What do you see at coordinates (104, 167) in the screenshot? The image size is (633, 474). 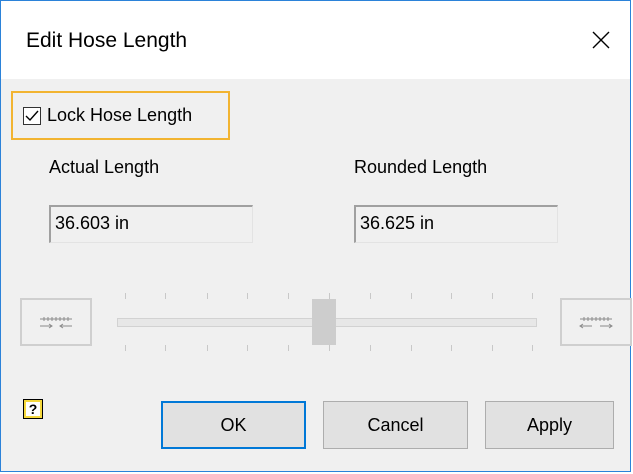 I see `actual-length-label: Actual Length` at bounding box center [104, 167].